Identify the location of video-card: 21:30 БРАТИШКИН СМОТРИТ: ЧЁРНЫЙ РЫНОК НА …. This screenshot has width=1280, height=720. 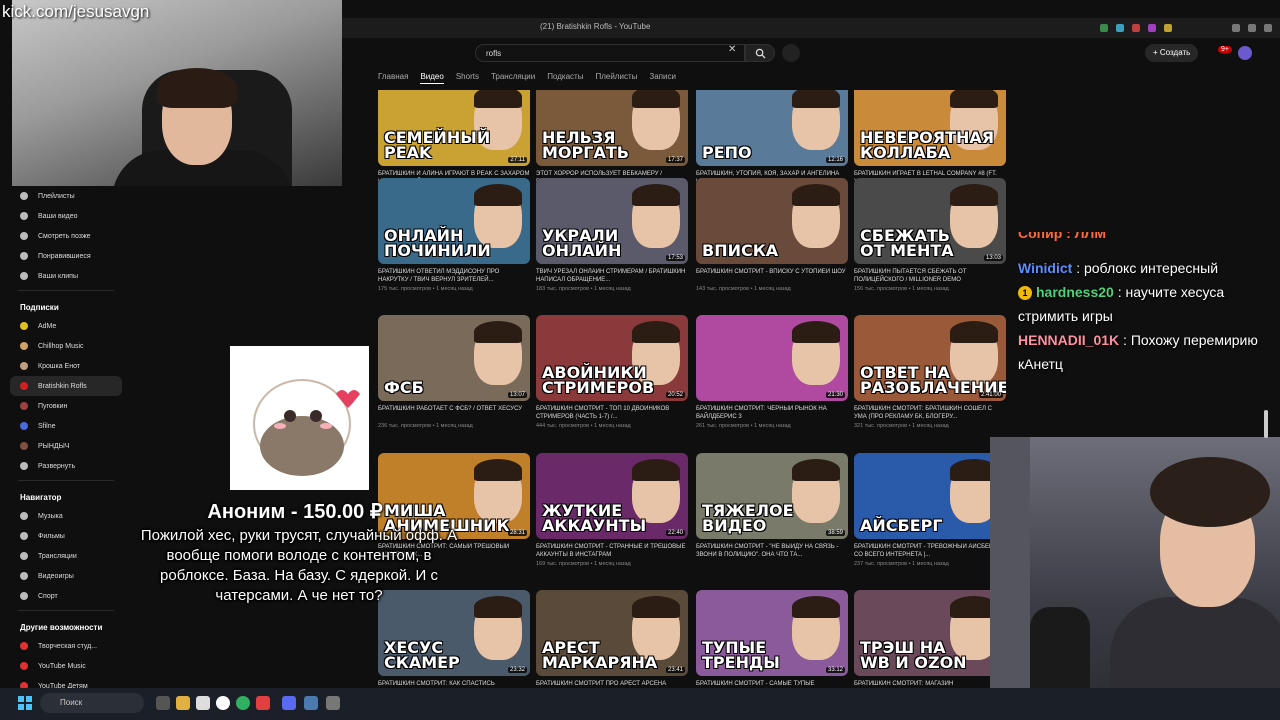
(772, 372).